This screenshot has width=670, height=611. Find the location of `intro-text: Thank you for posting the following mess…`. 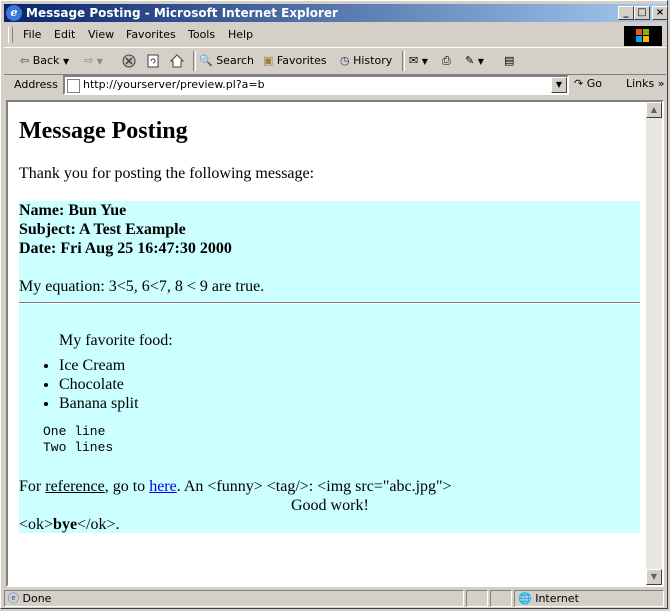

intro-text: Thank you for posting the following mess… is located at coordinates (167, 173).